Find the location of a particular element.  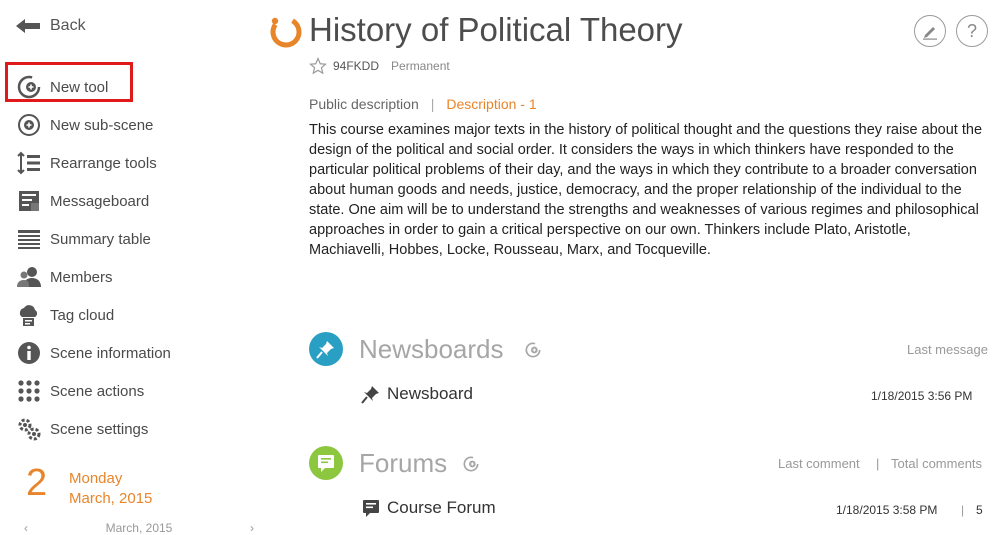

question-icon: ? is located at coordinates (971, 30).